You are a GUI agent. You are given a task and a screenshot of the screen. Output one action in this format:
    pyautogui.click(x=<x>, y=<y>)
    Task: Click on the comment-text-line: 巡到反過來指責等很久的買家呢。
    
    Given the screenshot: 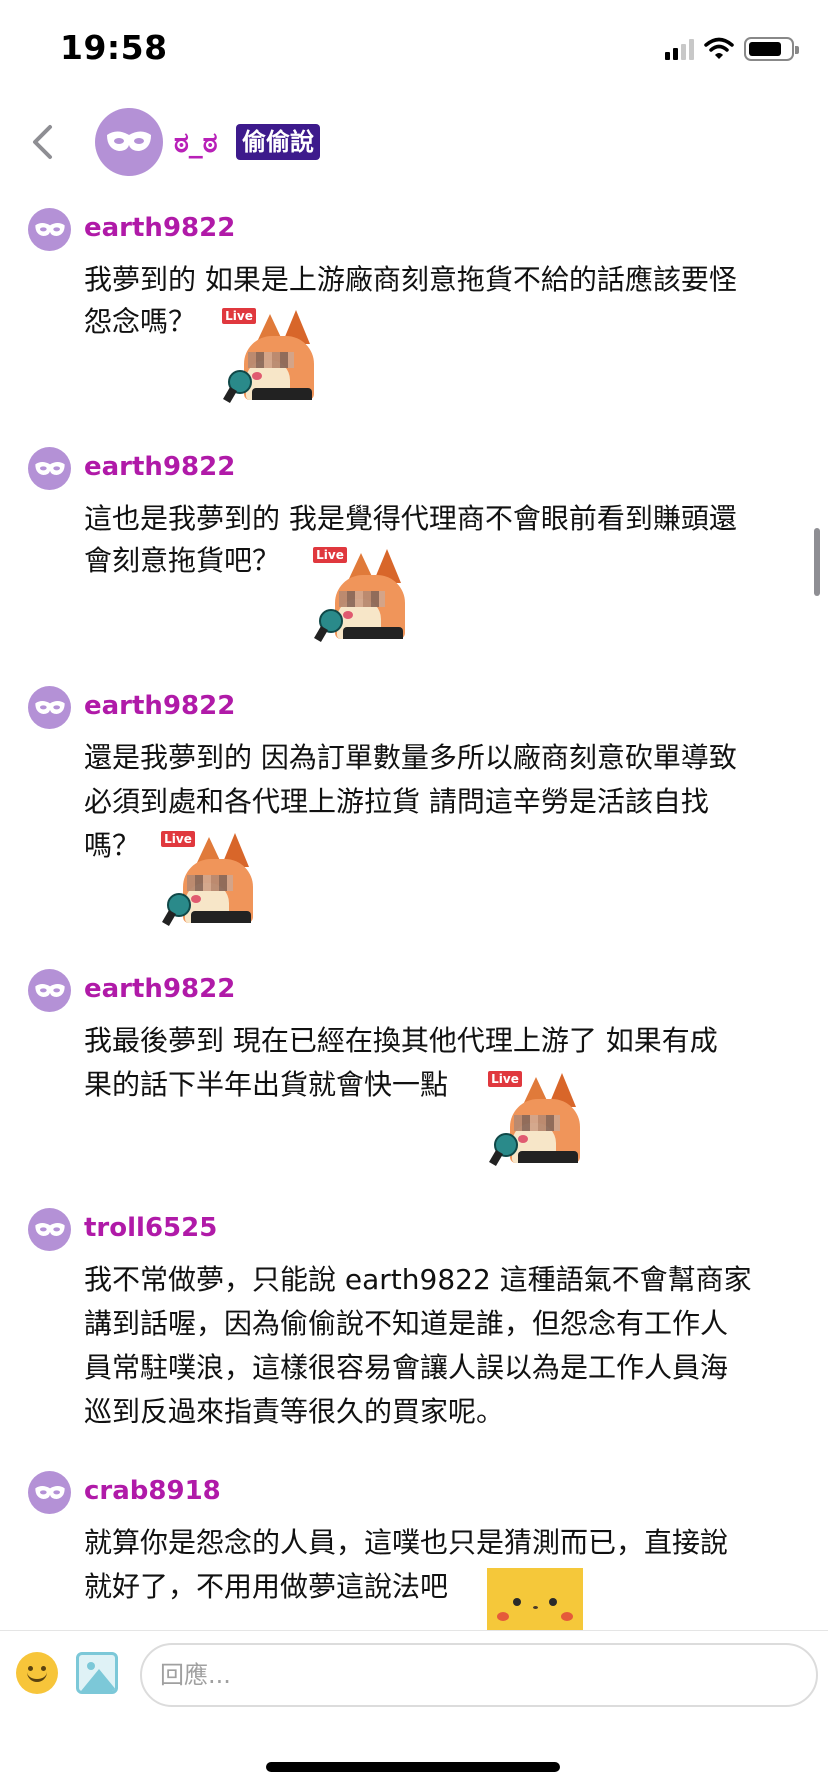 What is the action you would take?
    pyautogui.click(x=294, y=1411)
    